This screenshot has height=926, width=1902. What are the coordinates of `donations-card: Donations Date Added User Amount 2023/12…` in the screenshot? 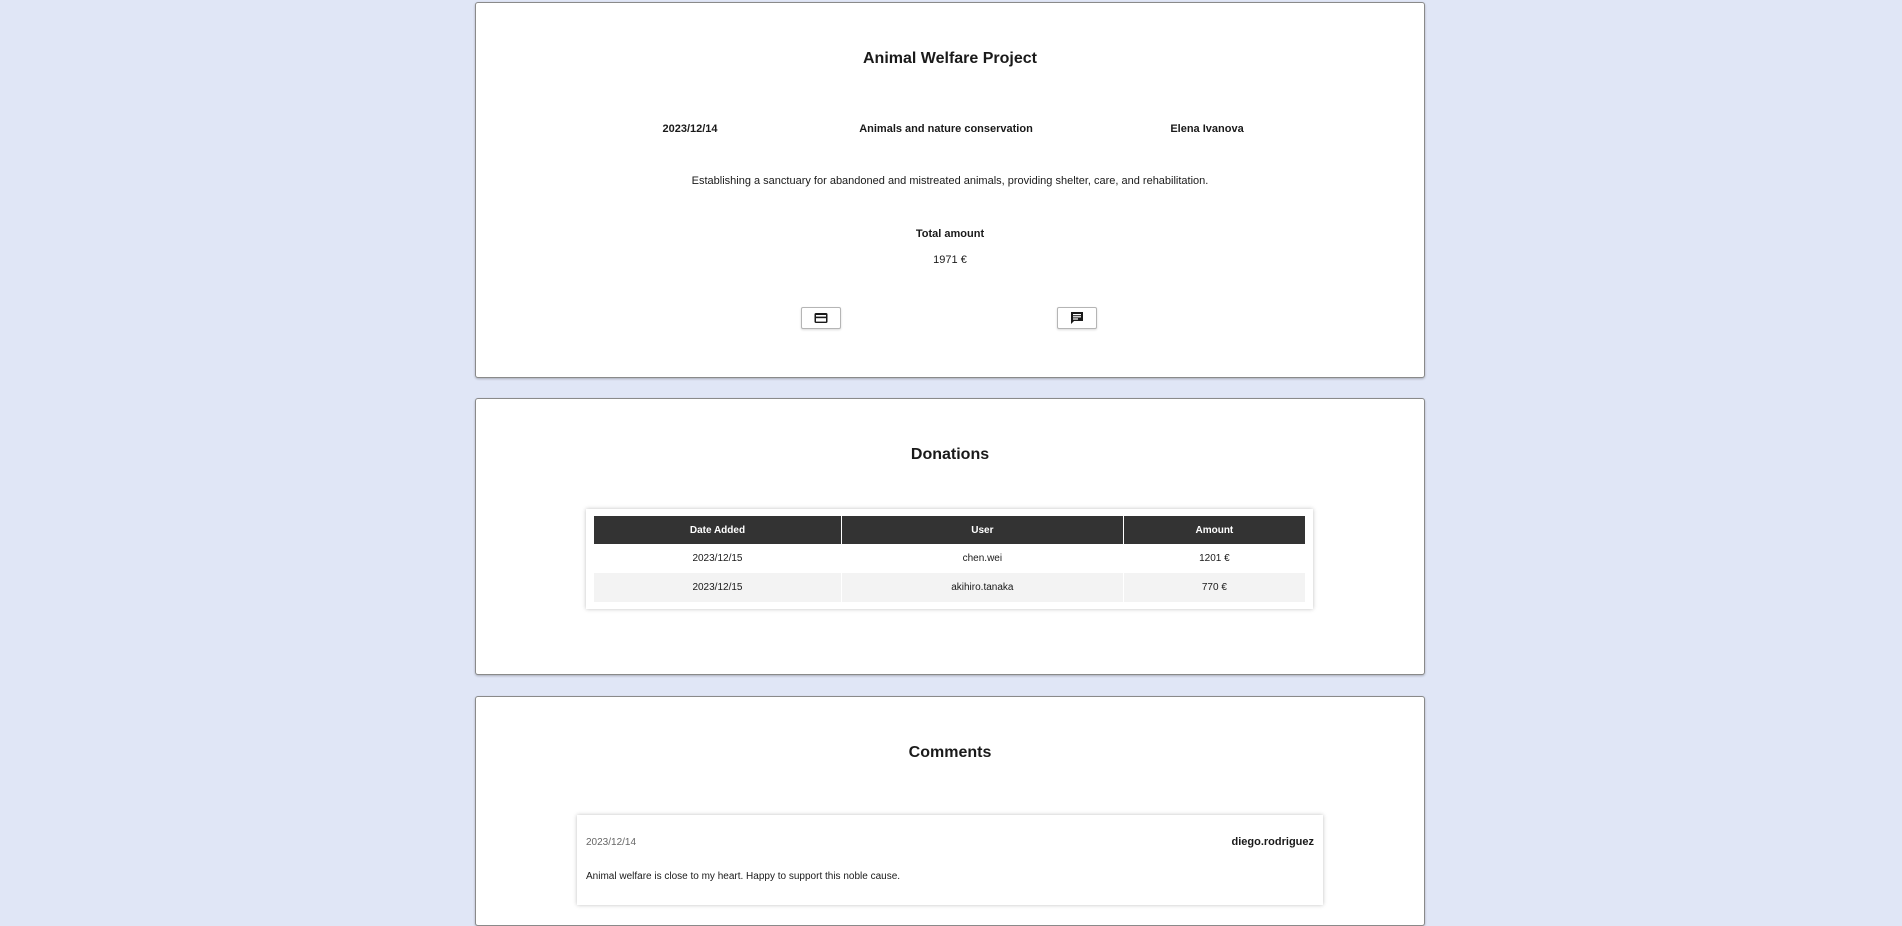 It's located at (950, 536).